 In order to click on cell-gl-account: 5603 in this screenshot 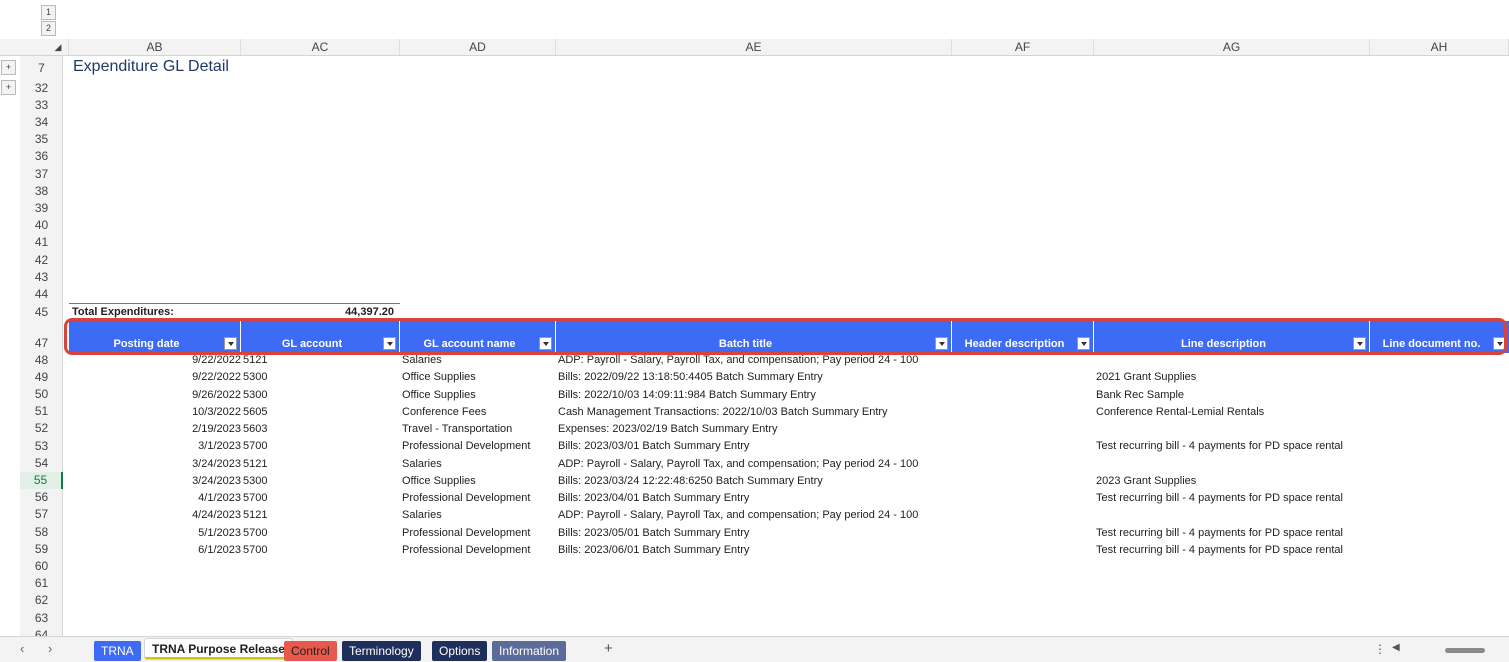, I will do `click(318, 429)`.